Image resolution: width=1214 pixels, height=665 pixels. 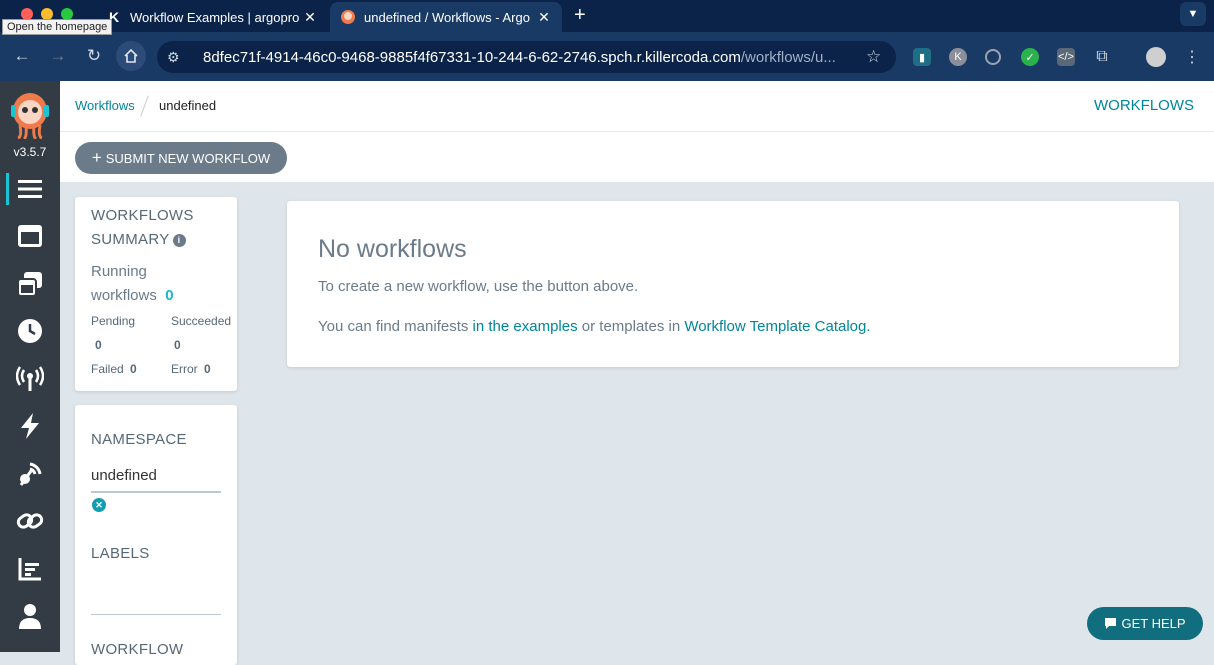 I want to click on browser-menu-icon: ⋮, so click(x=1192, y=57).